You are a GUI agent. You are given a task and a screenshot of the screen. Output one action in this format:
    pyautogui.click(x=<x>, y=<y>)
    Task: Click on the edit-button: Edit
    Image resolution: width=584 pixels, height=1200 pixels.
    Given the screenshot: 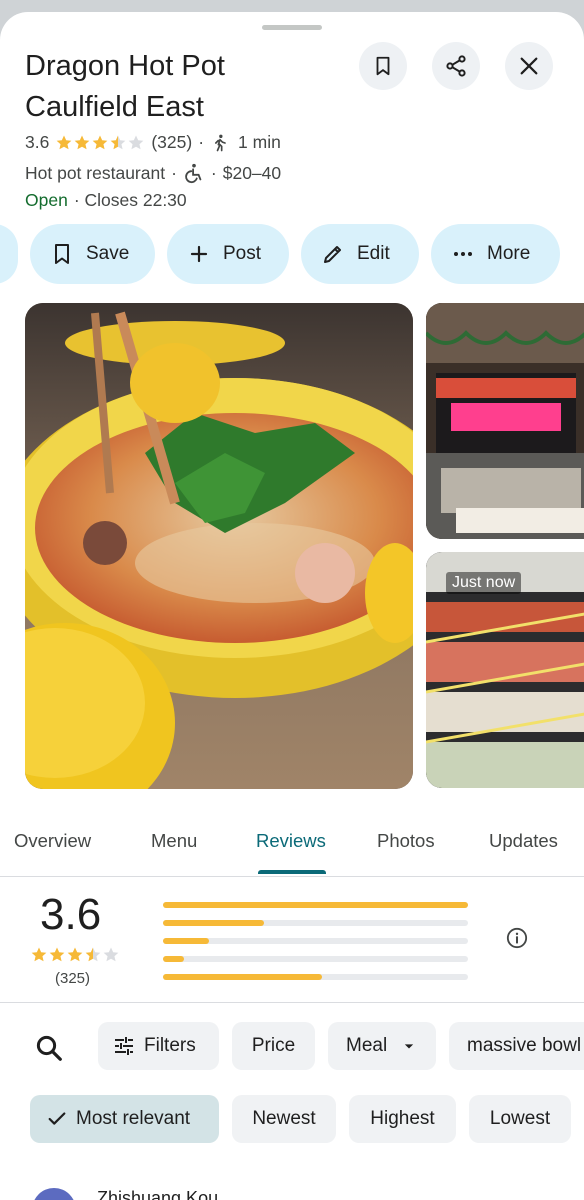 What is the action you would take?
    pyautogui.click(x=360, y=254)
    